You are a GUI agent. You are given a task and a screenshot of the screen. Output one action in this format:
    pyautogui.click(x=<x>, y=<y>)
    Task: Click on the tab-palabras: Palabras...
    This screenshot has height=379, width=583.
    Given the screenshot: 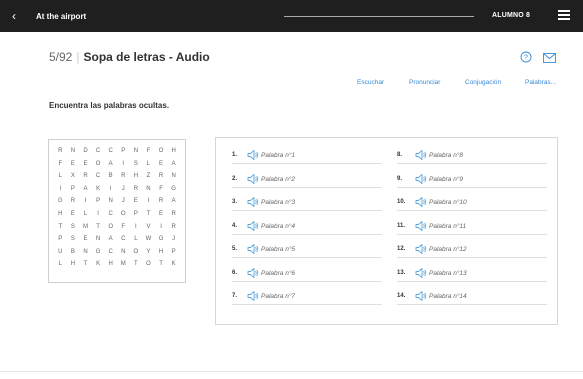 What is the action you would take?
    pyautogui.click(x=540, y=82)
    